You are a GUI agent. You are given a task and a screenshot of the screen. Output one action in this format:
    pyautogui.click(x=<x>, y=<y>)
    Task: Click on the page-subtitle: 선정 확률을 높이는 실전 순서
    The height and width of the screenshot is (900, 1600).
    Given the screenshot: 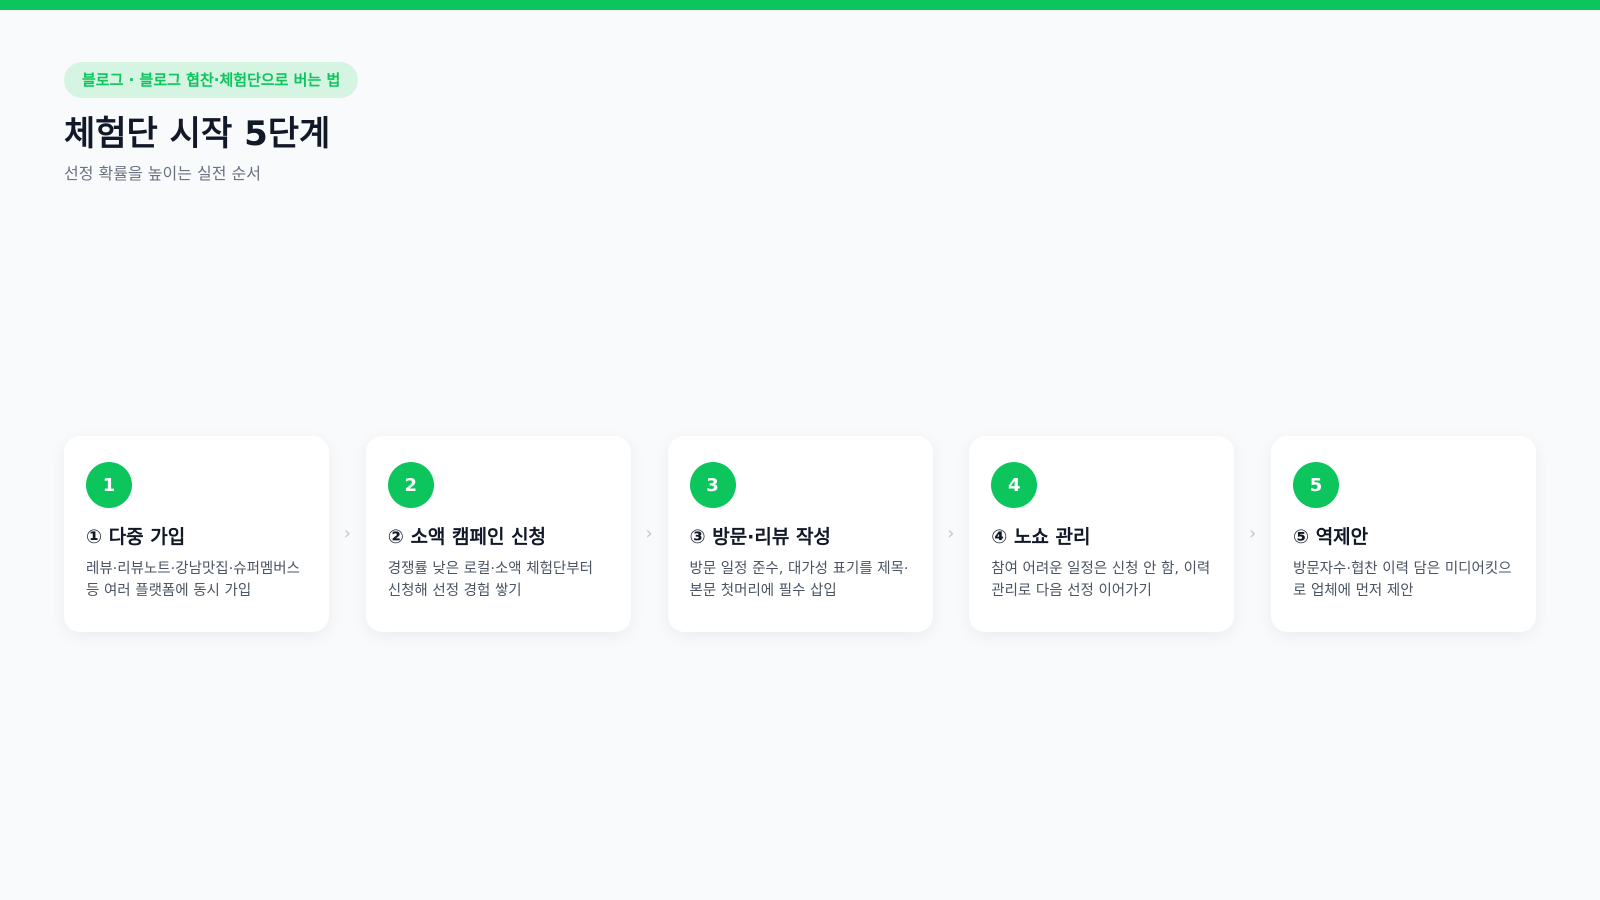 What is the action you would take?
    pyautogui.click(x=162, y=173)
    